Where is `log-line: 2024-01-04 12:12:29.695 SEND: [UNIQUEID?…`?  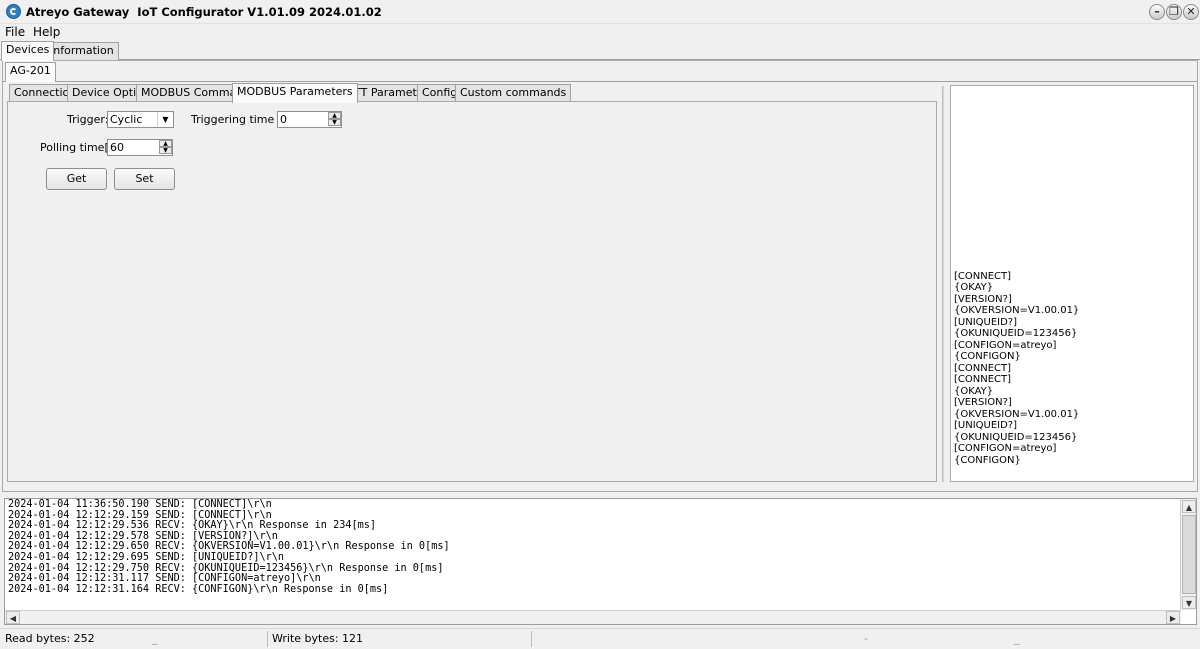
log-line: 2024-01-04 12:12:29.695 SEND: [UNIQUEID?… is located at coordinates (146, 557).